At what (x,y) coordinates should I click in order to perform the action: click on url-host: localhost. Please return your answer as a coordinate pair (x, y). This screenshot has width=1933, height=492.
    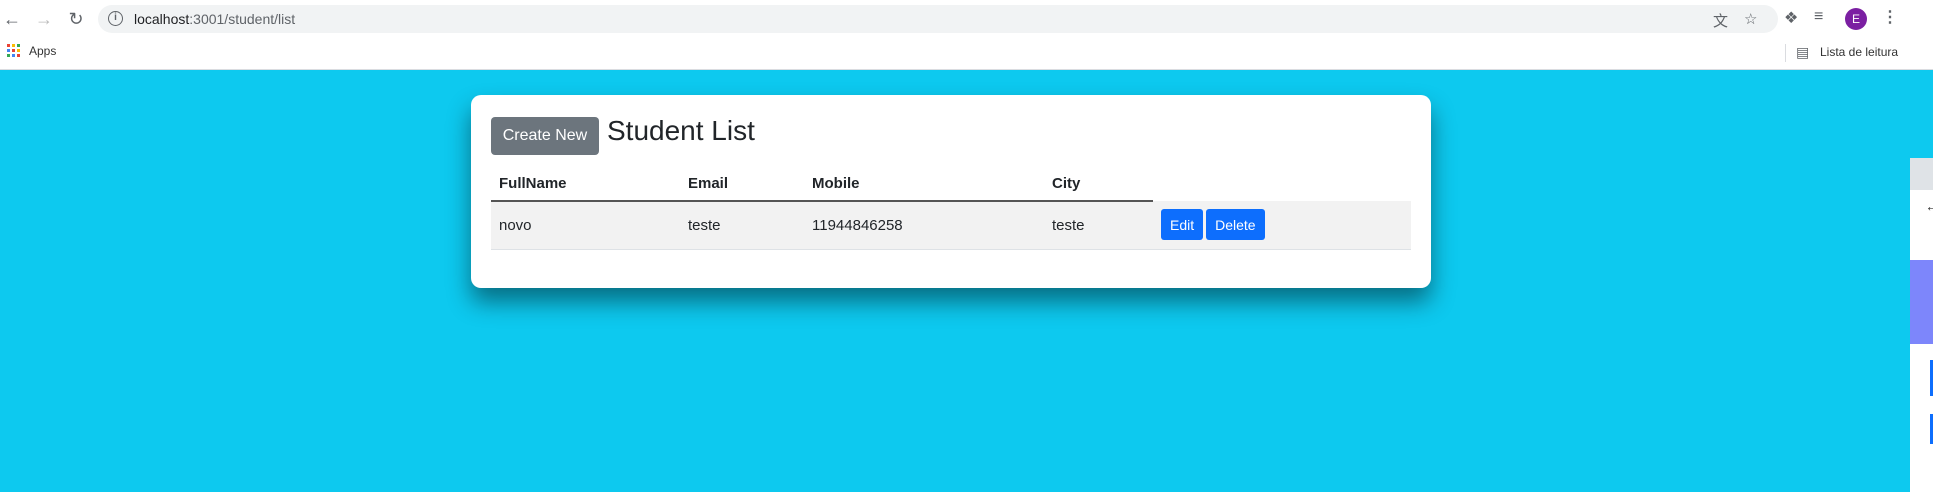
    Looking at the image, I should click on (162, 19).